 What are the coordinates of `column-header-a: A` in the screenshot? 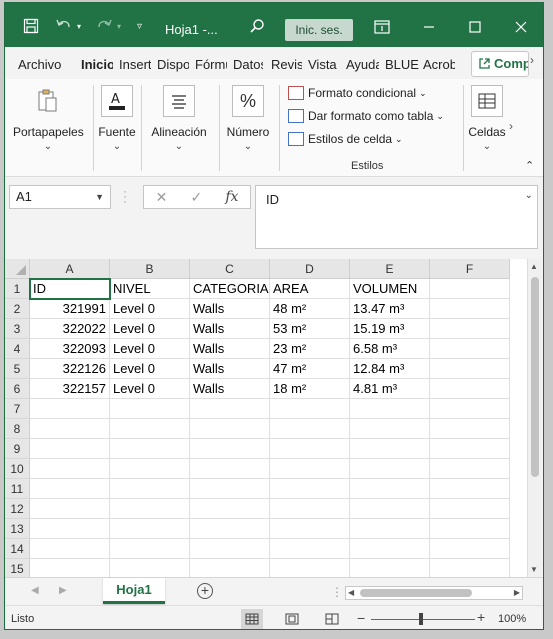 It's located at (70, 269).